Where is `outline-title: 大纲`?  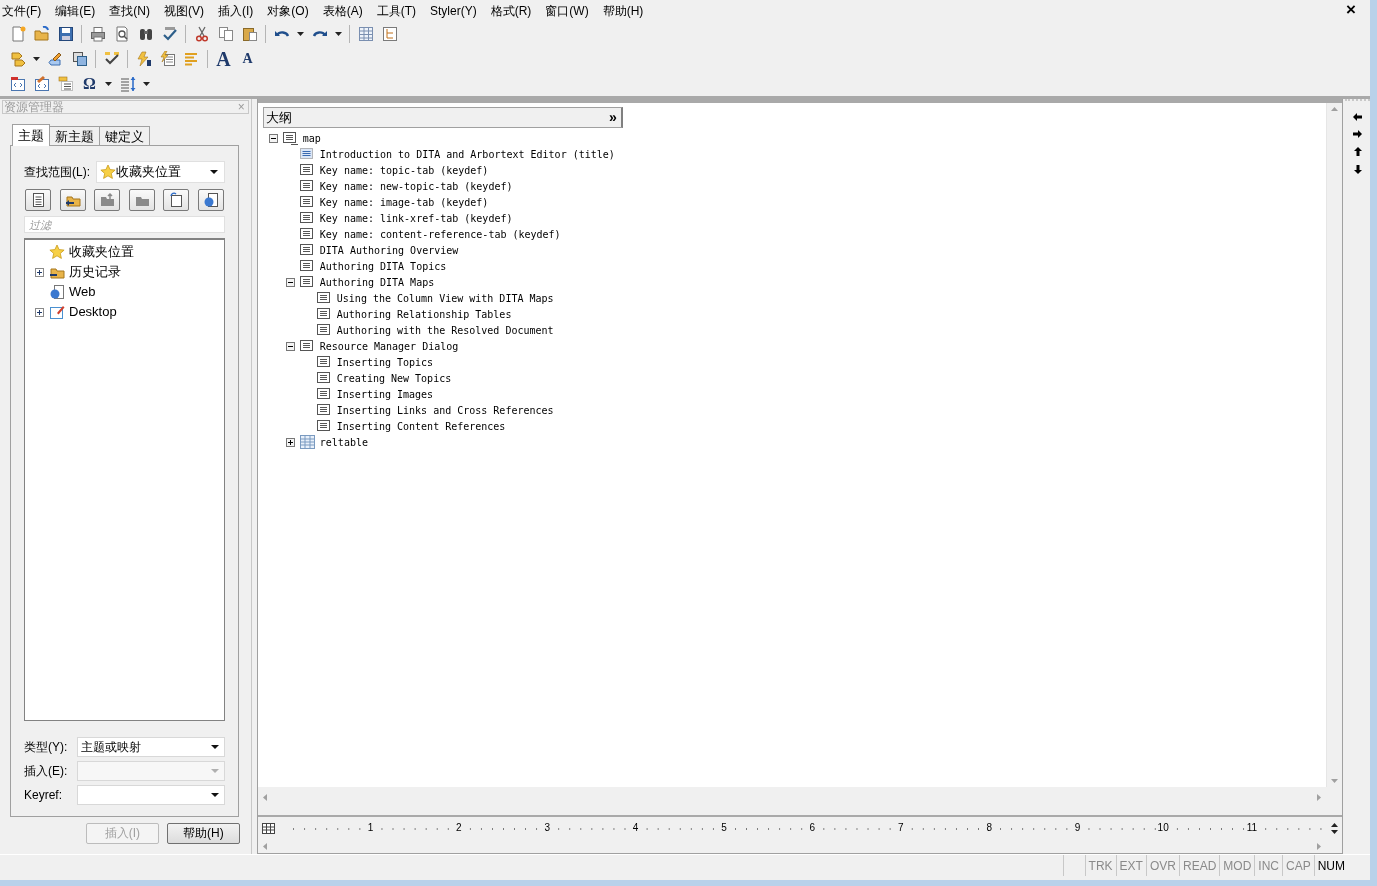
outline-title: 大纲 is located at coordinates (278, 117).